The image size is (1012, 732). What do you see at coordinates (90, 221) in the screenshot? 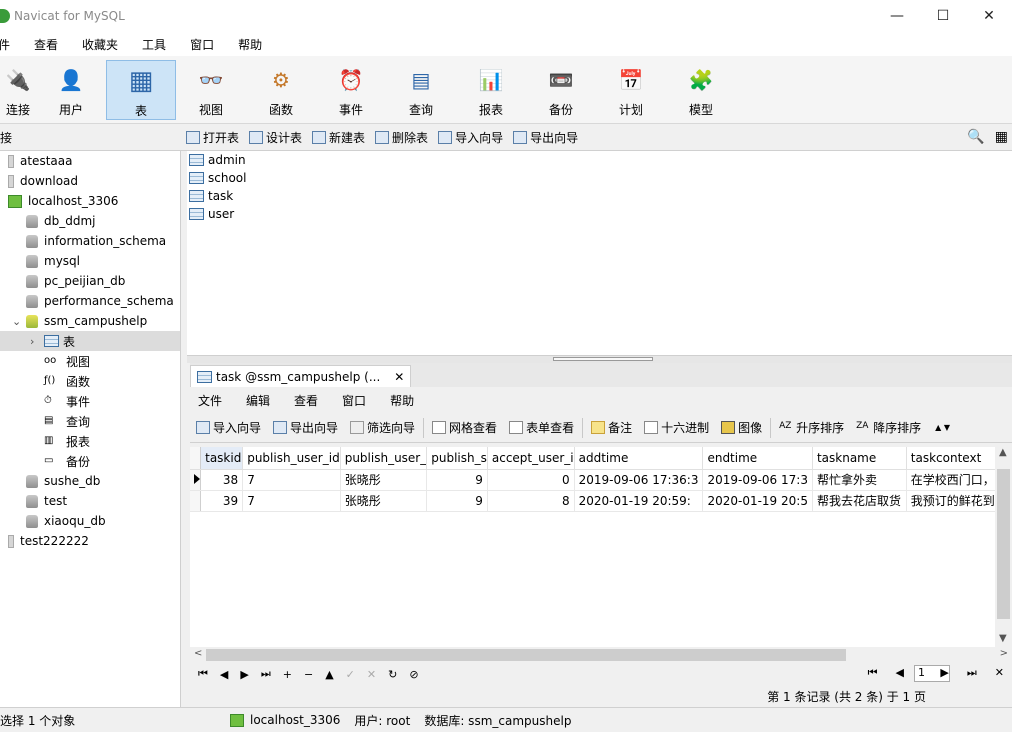
I see `tree-item: db_ddmj` at bounding box center [90, 221].